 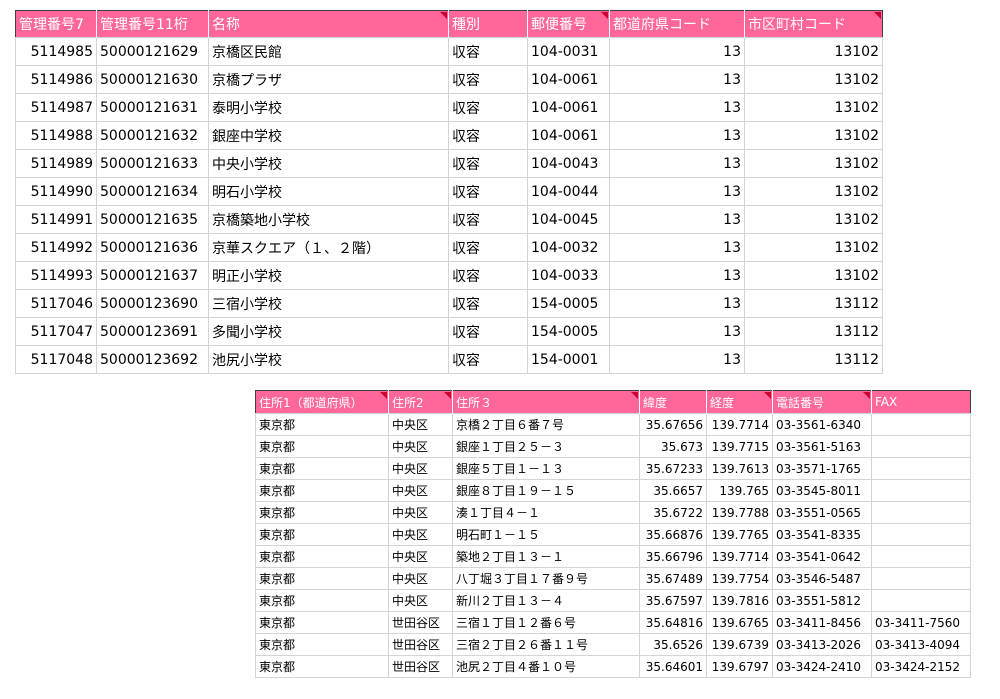 What do you see at coordinates (822, 534) in the screenshot?
I see `cell-phone: 03-3541-8335` at bounding box center [822, 534].